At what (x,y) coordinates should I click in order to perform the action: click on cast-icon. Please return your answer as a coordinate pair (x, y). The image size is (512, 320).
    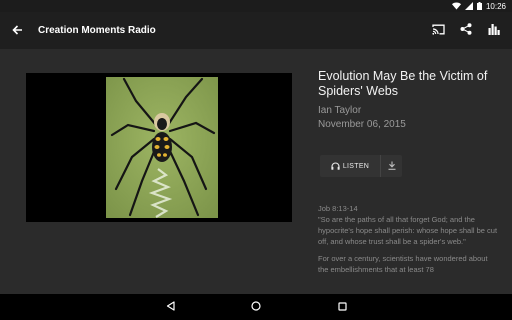
    Looking at the image, I should click on (438, 31).